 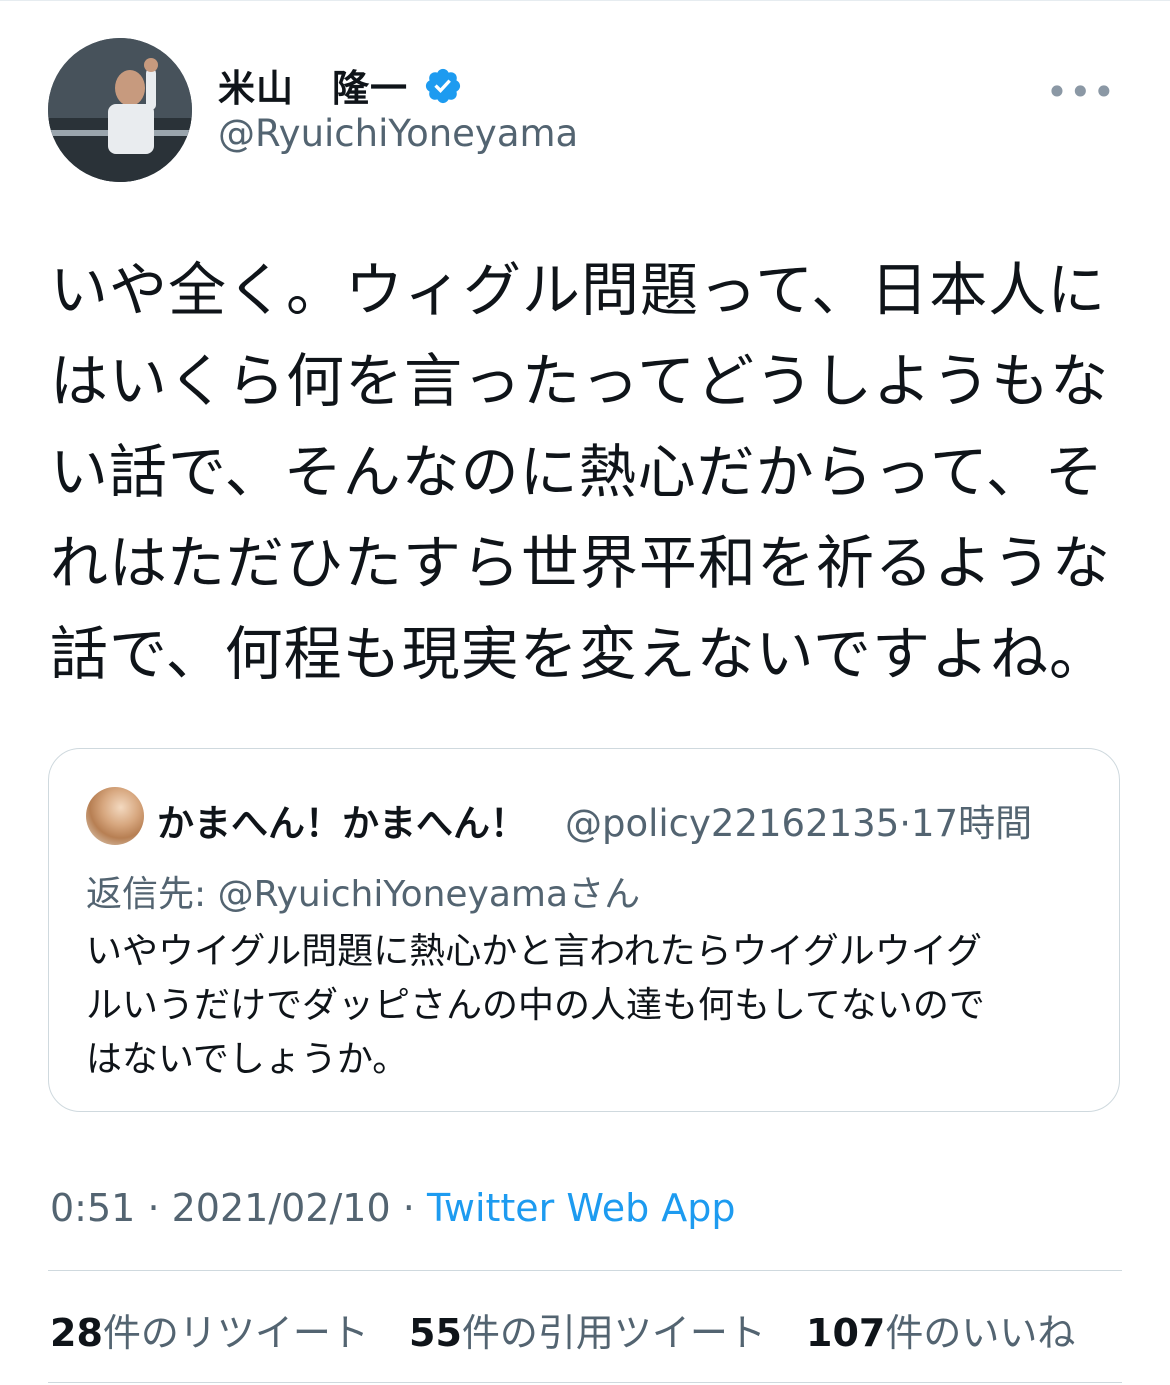 I want to click on author-avatar, so click(x=120, y=110).